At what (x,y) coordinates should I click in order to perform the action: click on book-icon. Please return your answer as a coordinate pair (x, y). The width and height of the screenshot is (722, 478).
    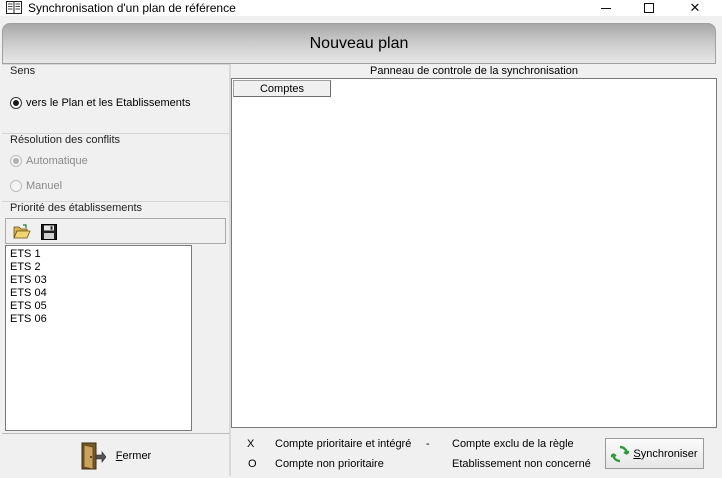
    Looking at the image, I should click on (14, 7).